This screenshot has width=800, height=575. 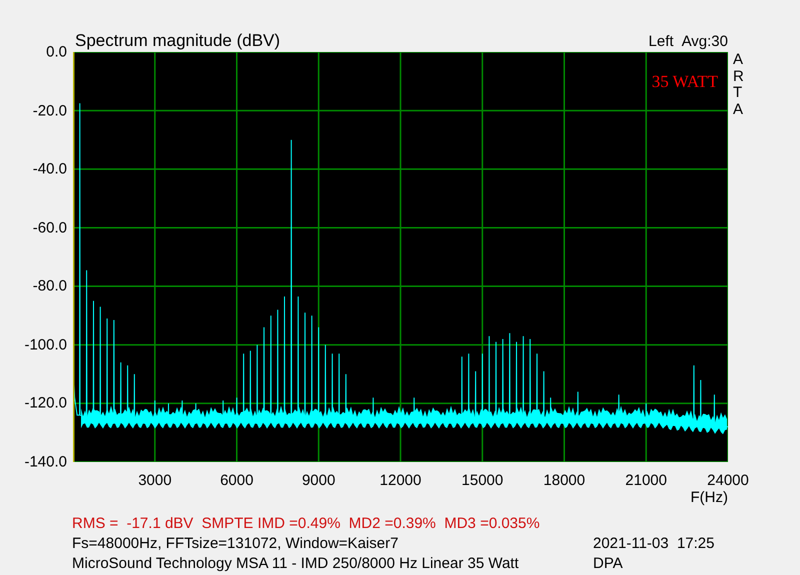 I want to click on x-tick-label: 18000, so click(x=564, y=480).